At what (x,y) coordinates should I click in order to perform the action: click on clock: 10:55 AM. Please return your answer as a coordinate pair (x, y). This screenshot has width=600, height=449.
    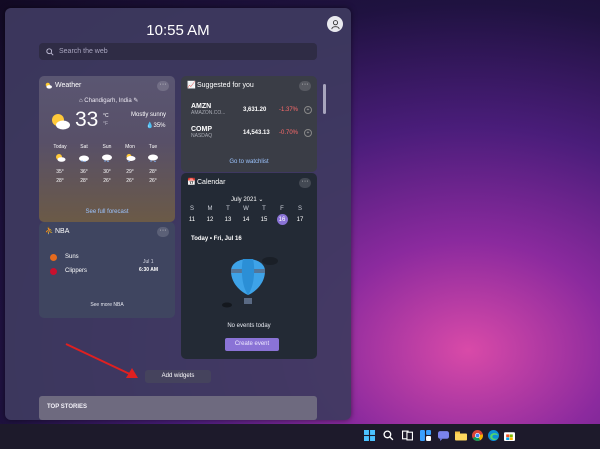
    Looking at the image, I should click on (178, 30).